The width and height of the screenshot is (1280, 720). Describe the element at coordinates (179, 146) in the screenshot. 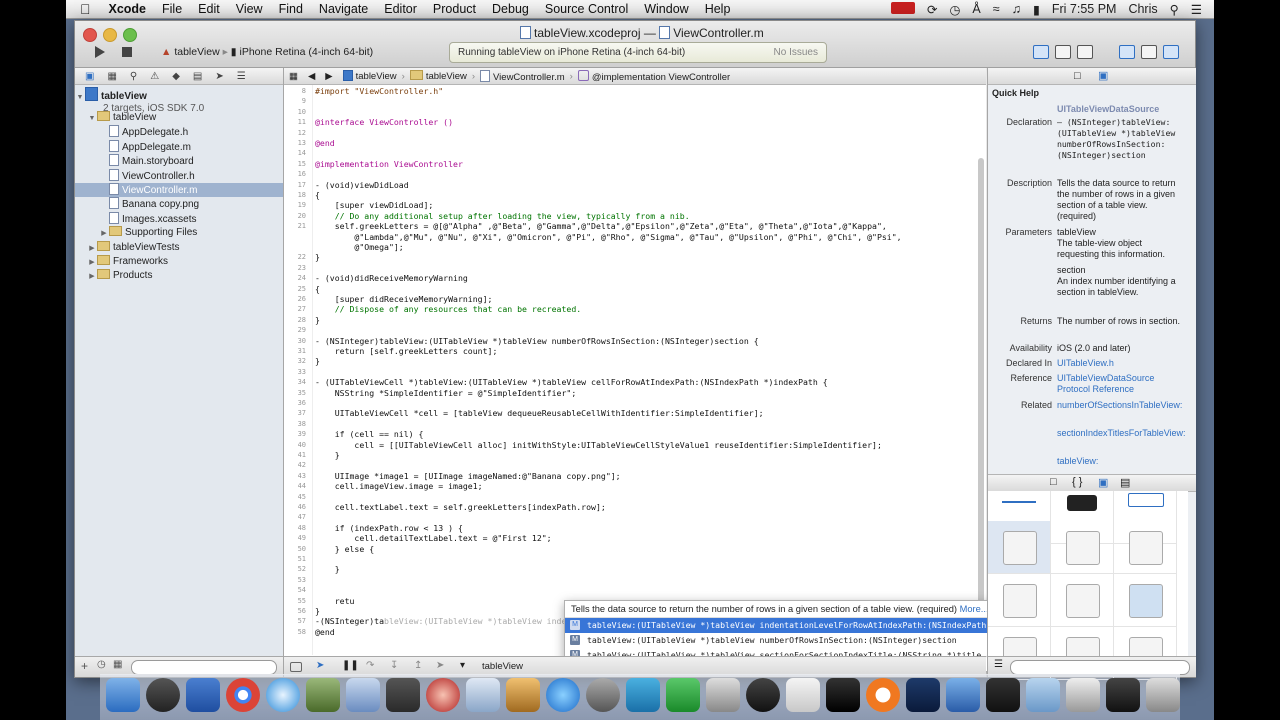

I see `tree-item-appdelegate-m: AppDelegate.m` at that location.